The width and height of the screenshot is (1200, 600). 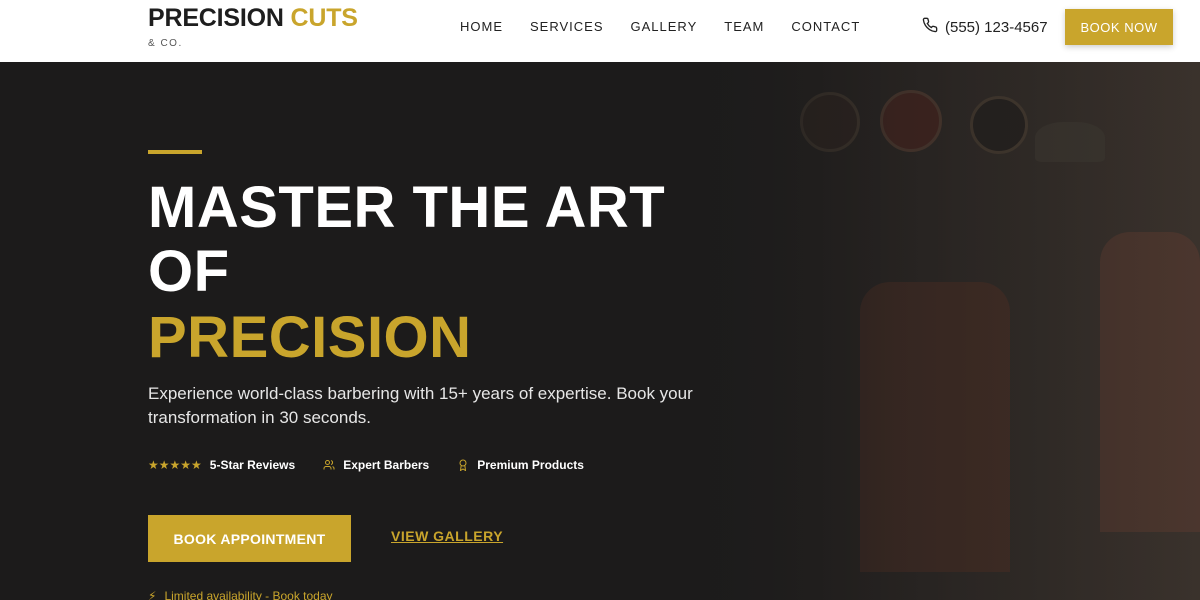 What do you see at coordinates (324, 18) in the screenshot?
I see `logo-accent-text: CUTS` at bounding box center [324, 18].